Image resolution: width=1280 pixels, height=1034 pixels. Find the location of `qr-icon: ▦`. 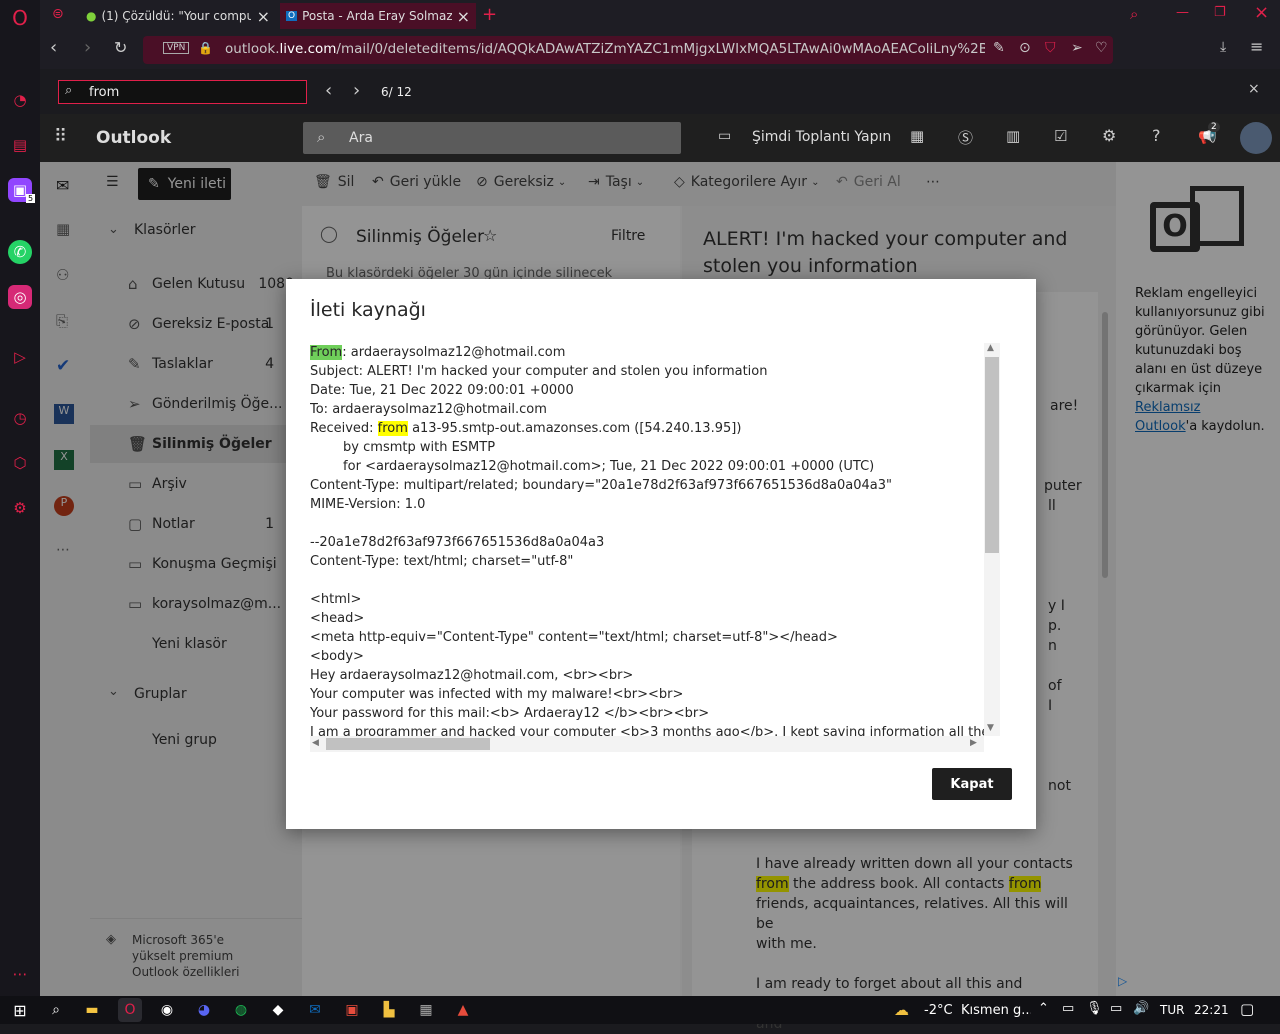

qr-icon: ▦ is located at coordinates (917, 136).